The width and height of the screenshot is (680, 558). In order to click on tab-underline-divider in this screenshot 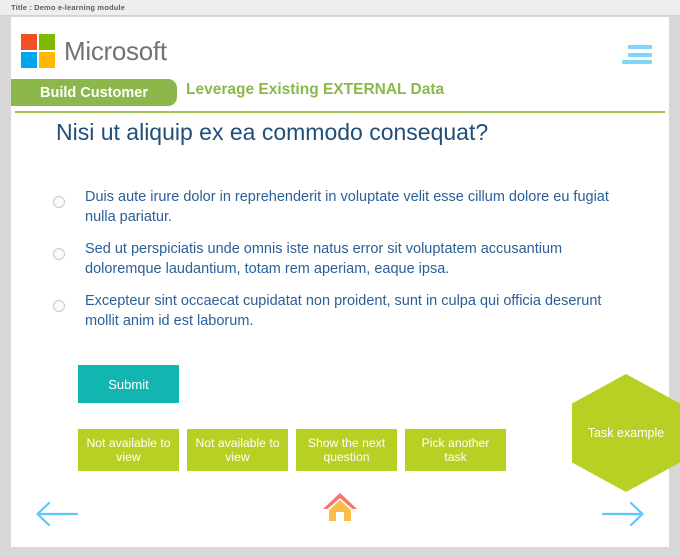, I will do `click(340, 112)`.